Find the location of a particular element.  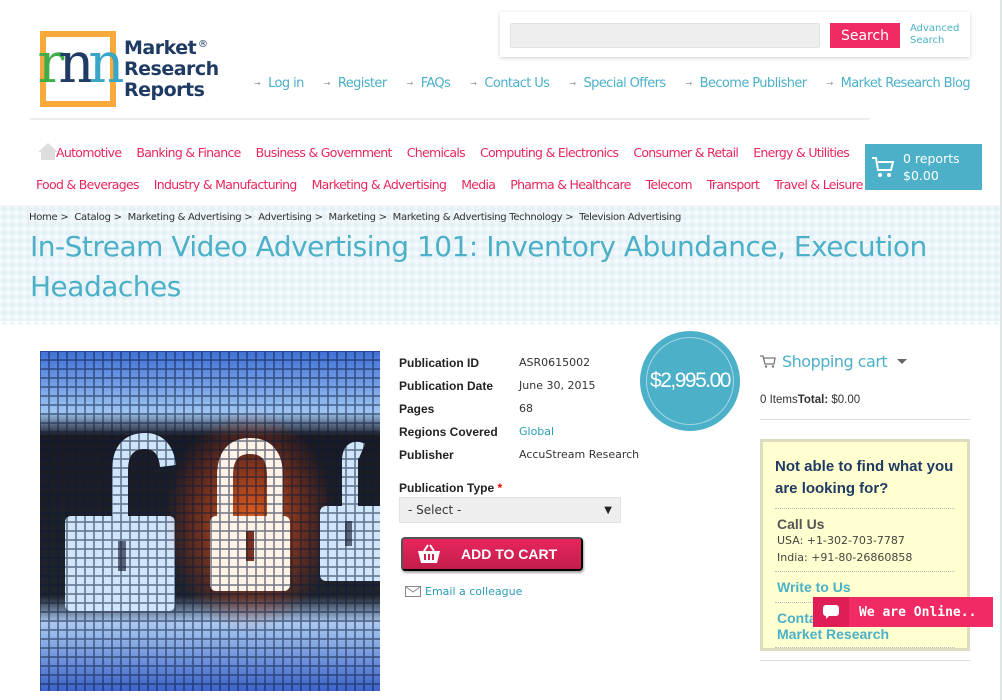

header-divider is located at coordinates (450, 119).